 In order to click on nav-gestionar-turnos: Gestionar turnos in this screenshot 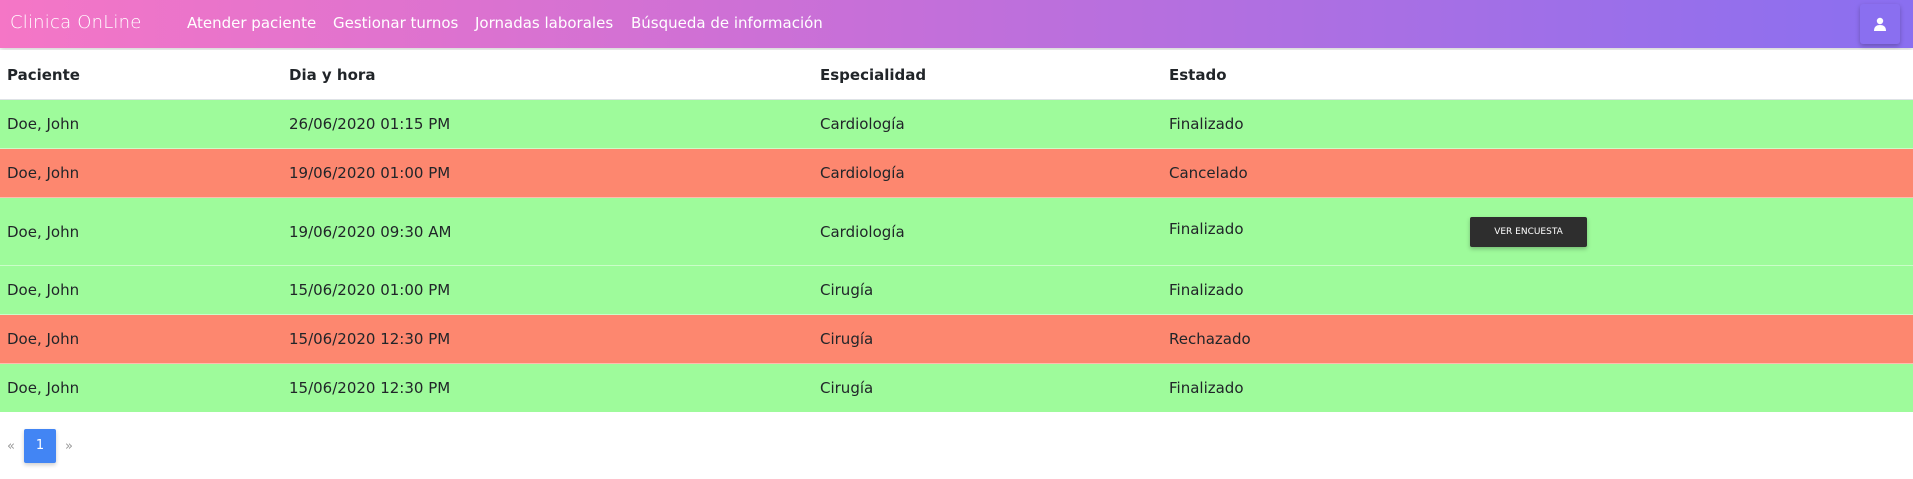, I will do `click(395, 23)`.